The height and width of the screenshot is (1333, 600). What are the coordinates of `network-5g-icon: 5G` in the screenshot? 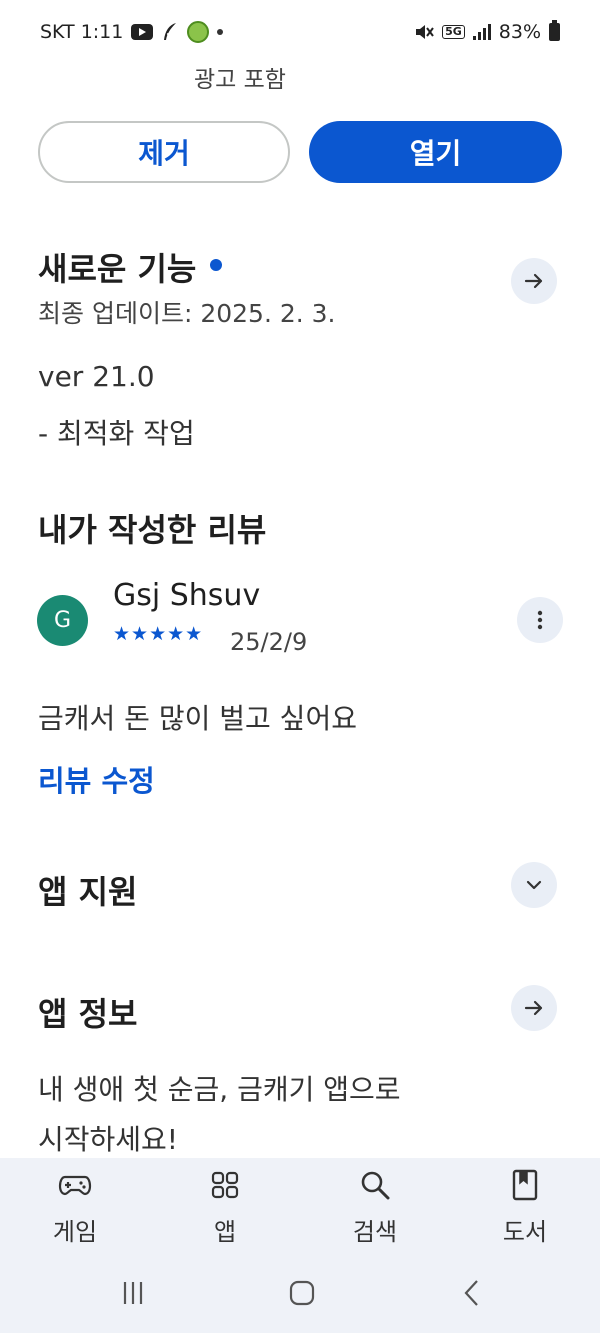 It's located at (453, 32).